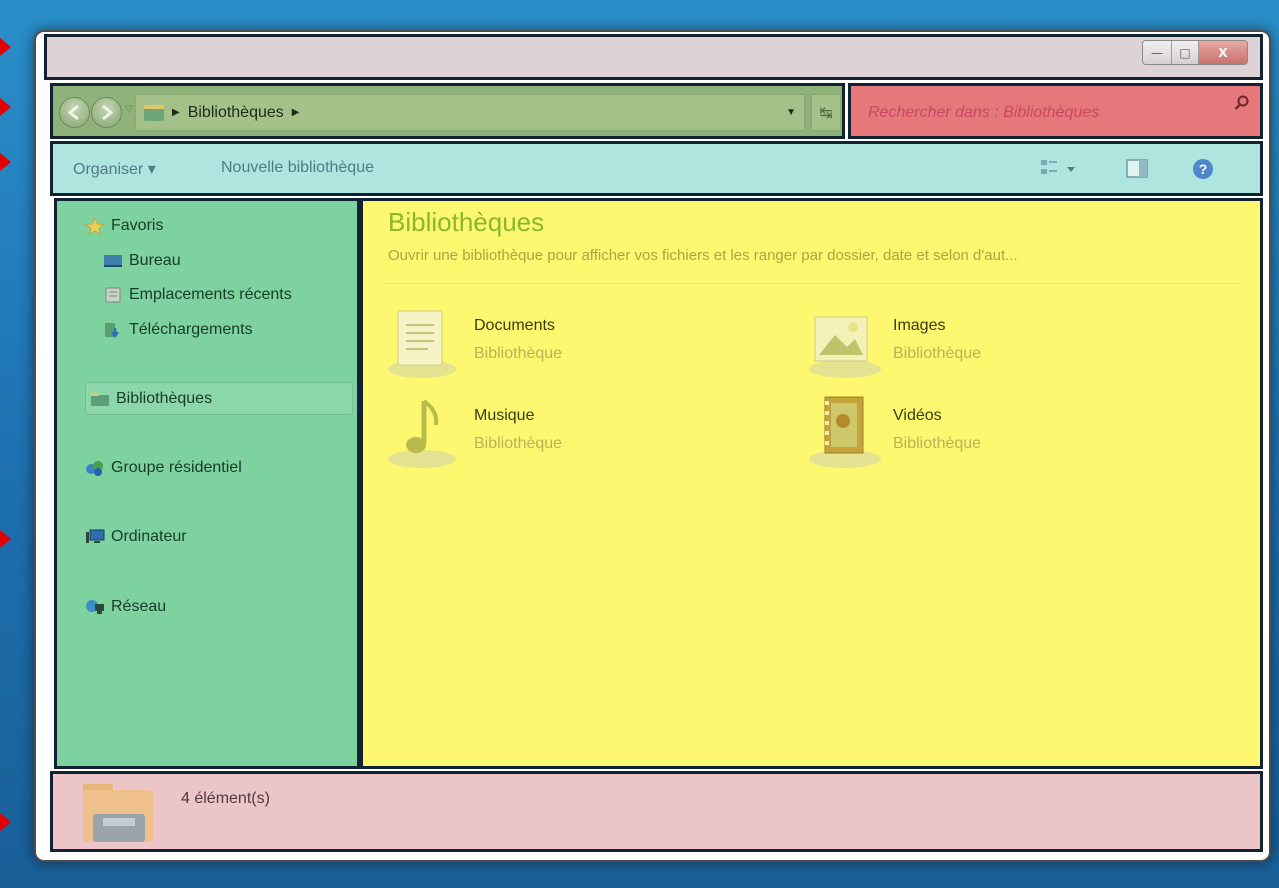  Describe the element at coordinates (125, 607) in the screenshot. I see `sidebar-item-reseau: Réseau` at that location.